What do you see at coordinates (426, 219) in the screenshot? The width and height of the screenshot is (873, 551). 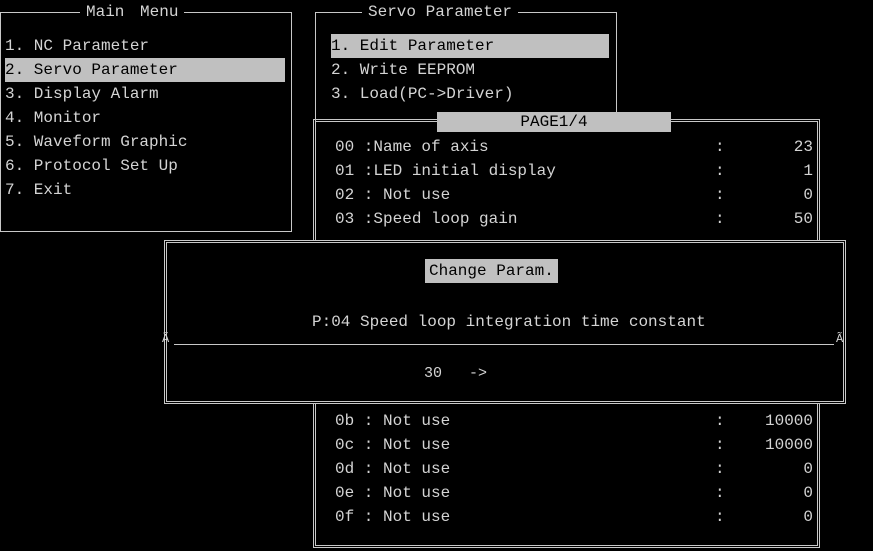 I see `param-name: 03 :Speed loop gain` at bounding box center [426, 219].